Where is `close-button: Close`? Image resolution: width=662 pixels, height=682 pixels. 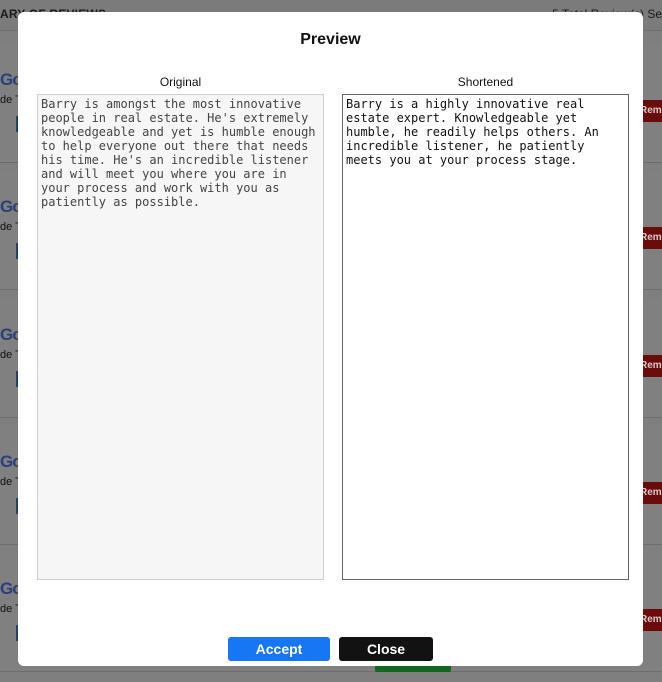
close-button: Close is located at coordinates (386, 649).